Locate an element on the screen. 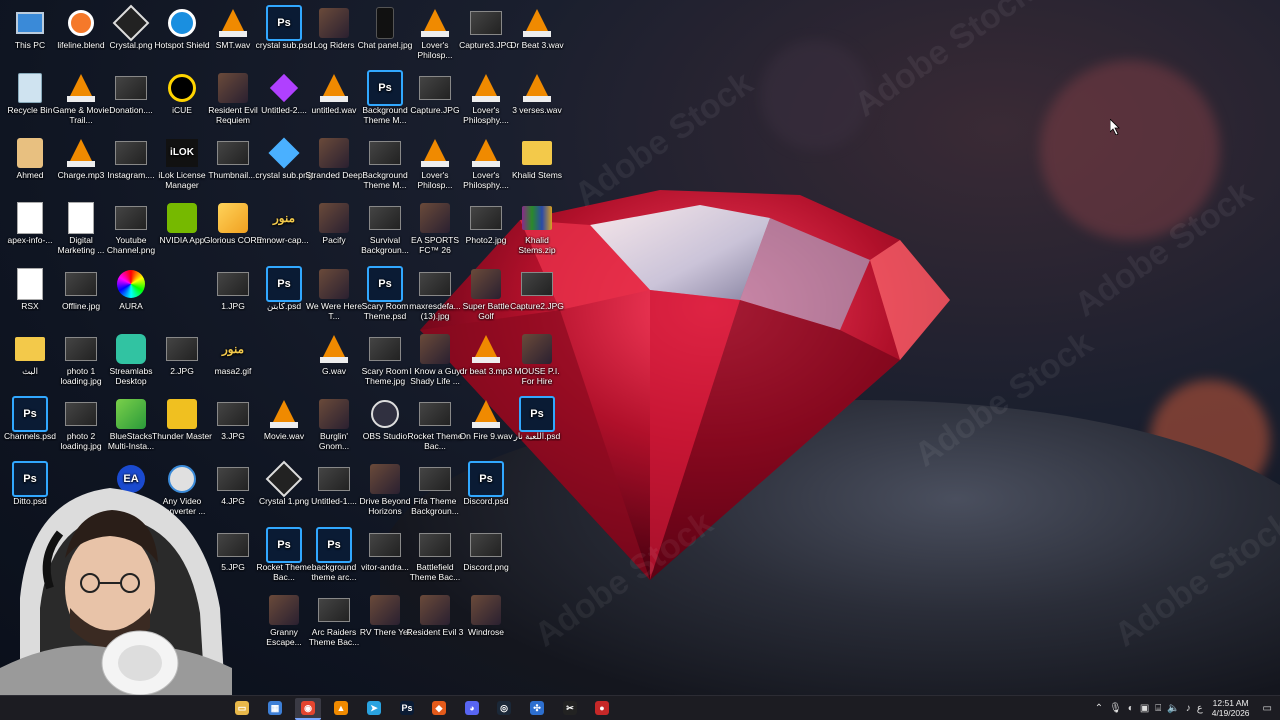  taskbar-shield-button: ◆ is located at coordinates (439, 708).